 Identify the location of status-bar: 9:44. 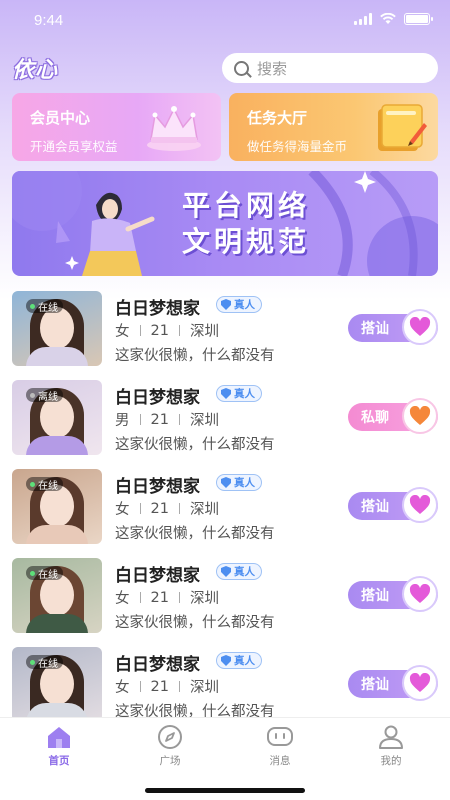
(225, 22).